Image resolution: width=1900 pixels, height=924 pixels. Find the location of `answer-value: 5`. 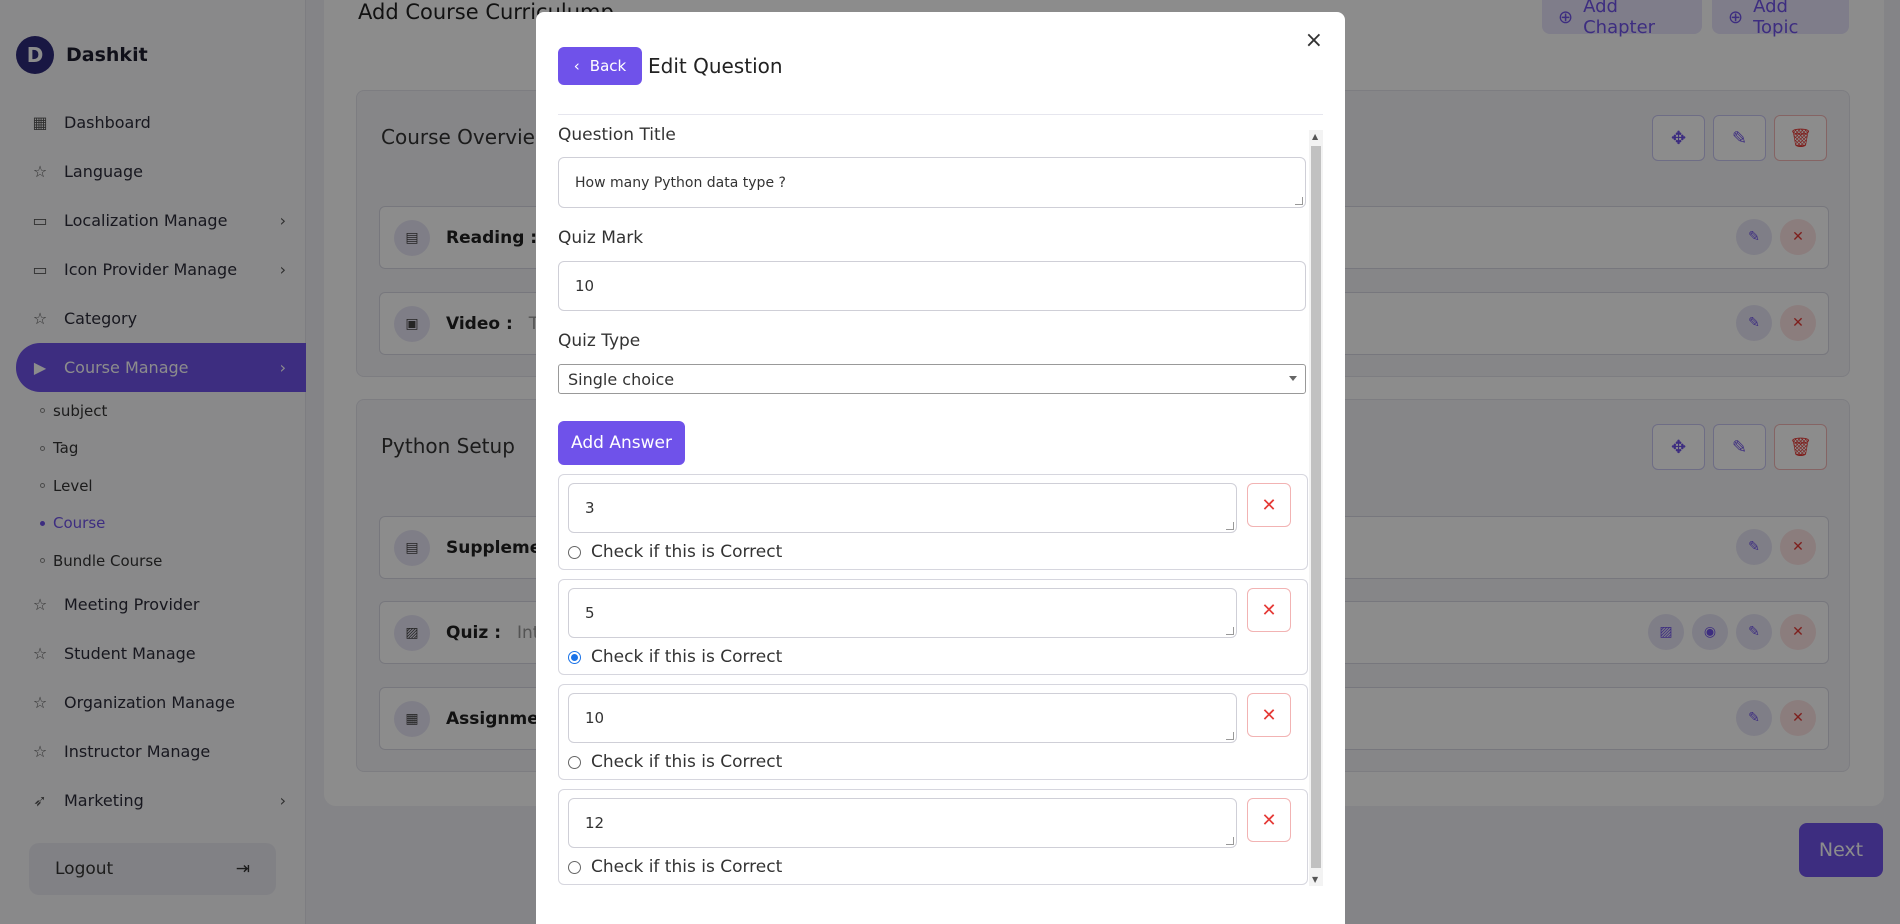

answer-value: 5 is located at coordinates (590, 613).